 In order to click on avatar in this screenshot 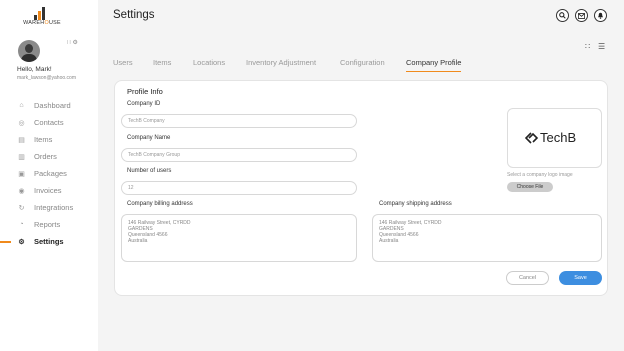, I will do `click(29, 51)`.